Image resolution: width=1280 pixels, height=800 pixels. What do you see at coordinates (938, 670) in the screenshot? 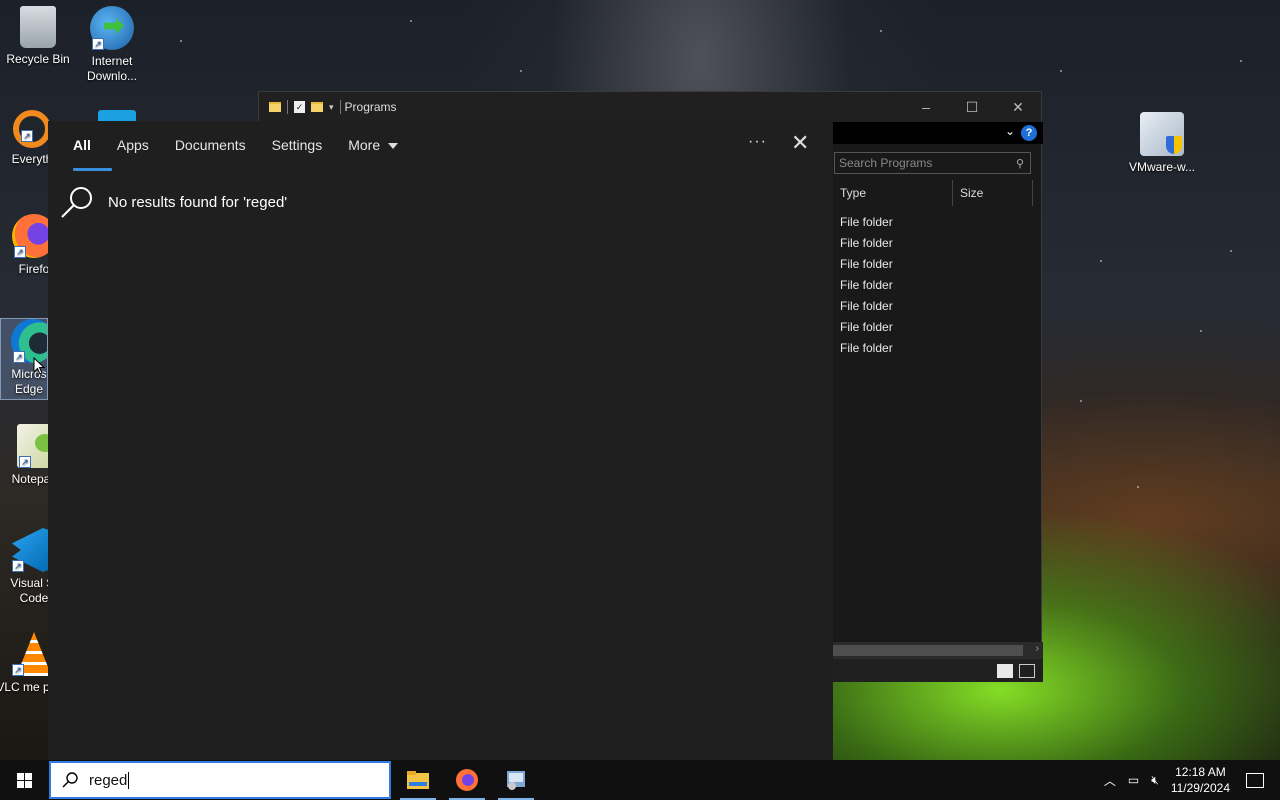
I see `status-bar` at bounding box center [938, 670].